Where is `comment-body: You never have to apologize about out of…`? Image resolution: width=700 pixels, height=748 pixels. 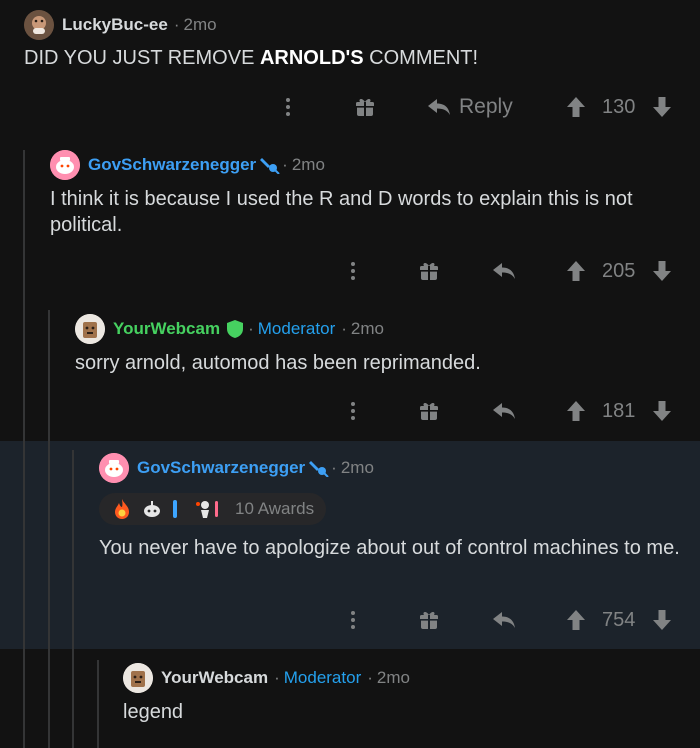 comment-body: You never have to apologize about out of… is located at coordinates (389, 548).